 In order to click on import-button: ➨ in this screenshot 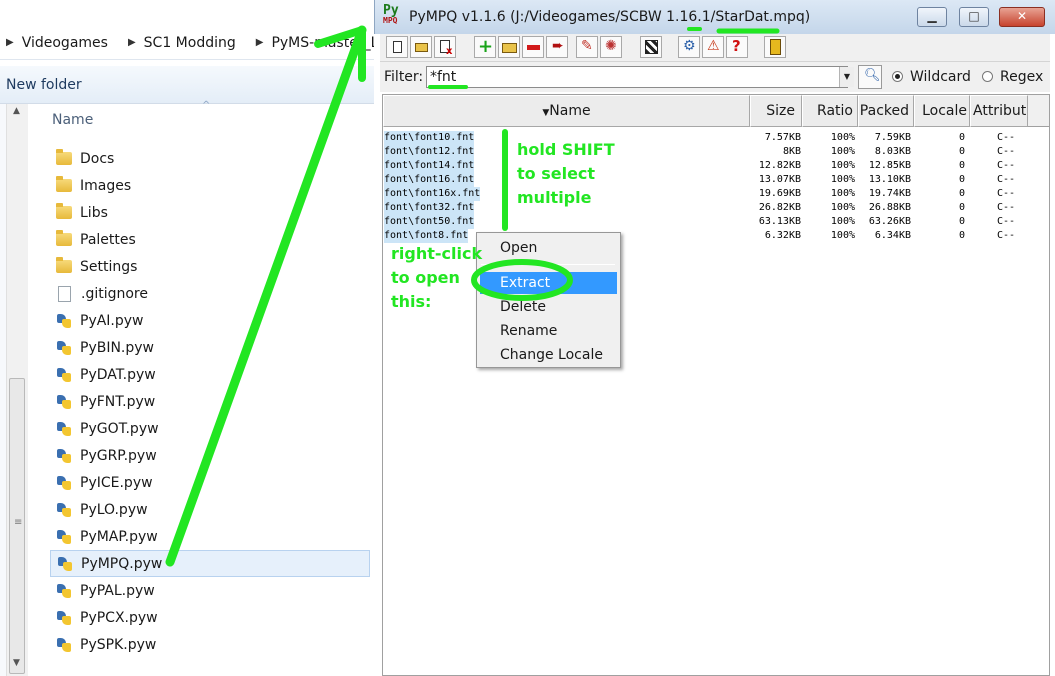, I will do `click(557, 47)`.